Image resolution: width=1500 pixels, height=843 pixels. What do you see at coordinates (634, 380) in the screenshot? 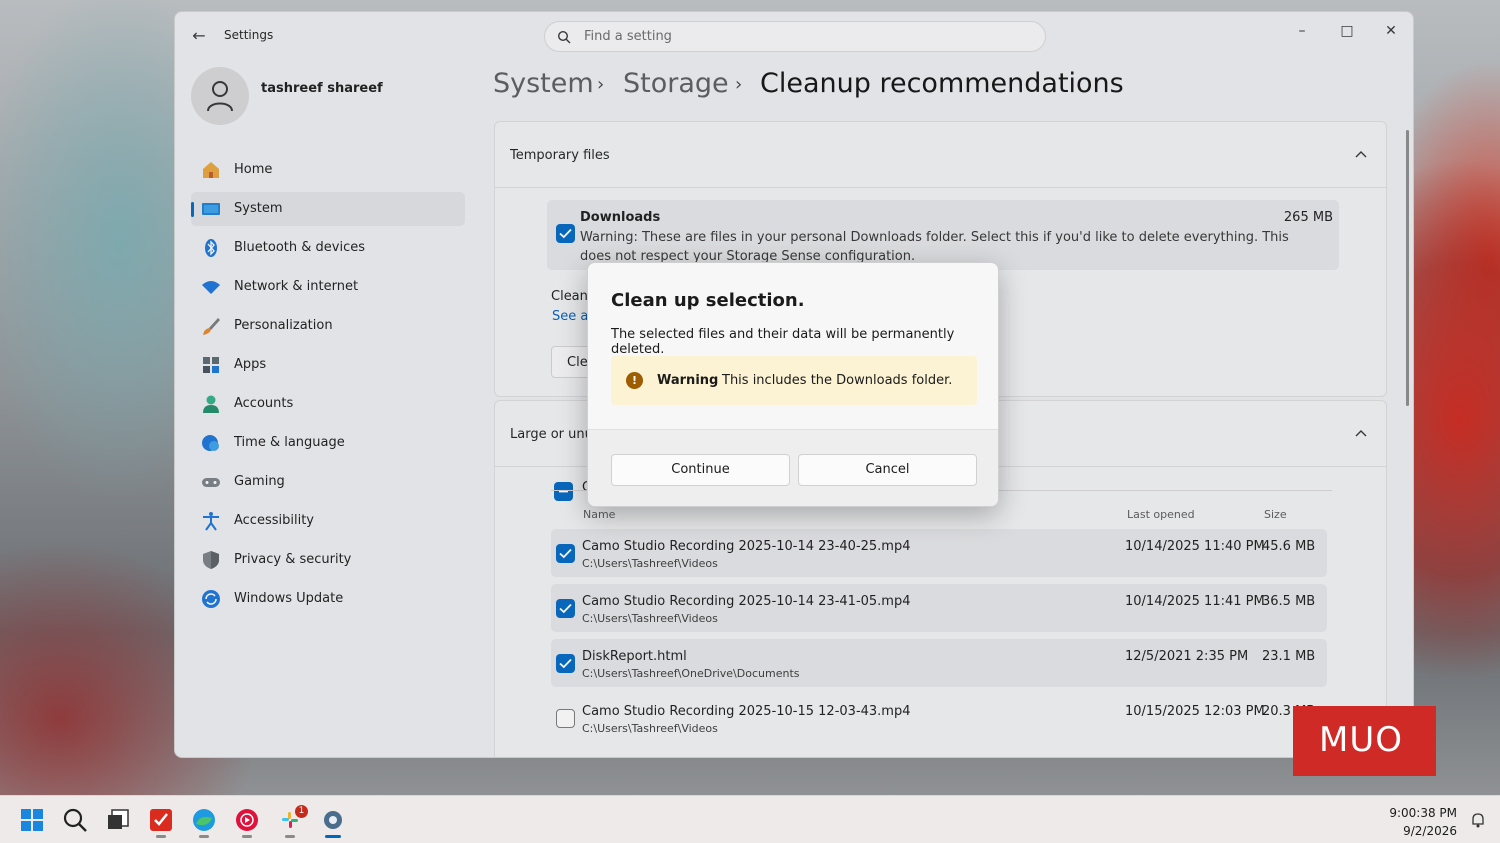
I see `warning-icon: !` at bounding box center [634, 380].